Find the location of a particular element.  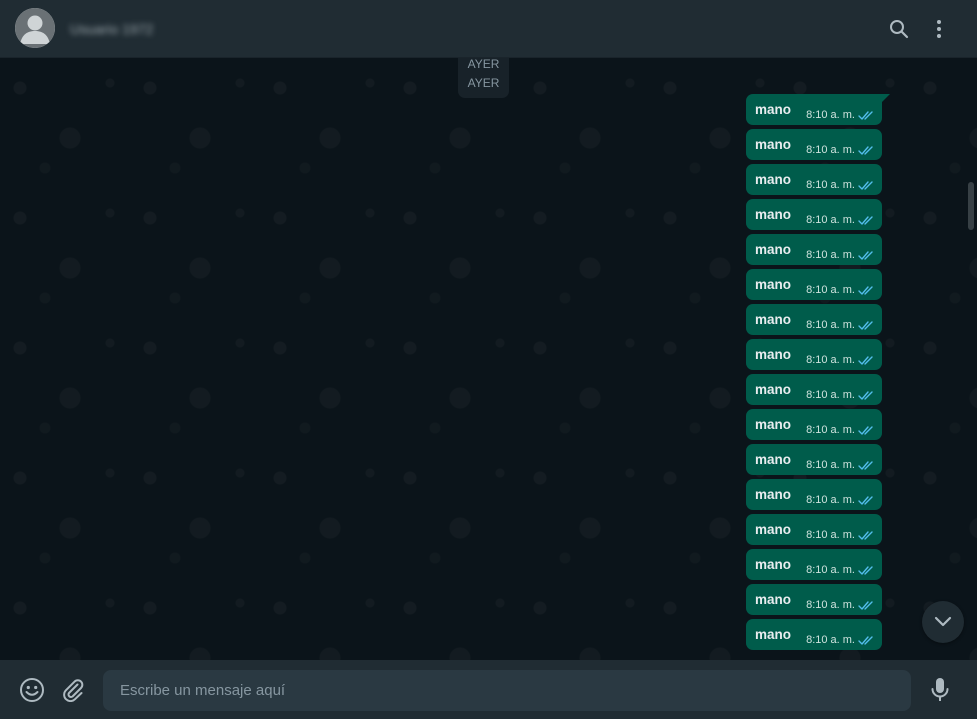

default-avatar-icon is located at coordinates (35, 28).